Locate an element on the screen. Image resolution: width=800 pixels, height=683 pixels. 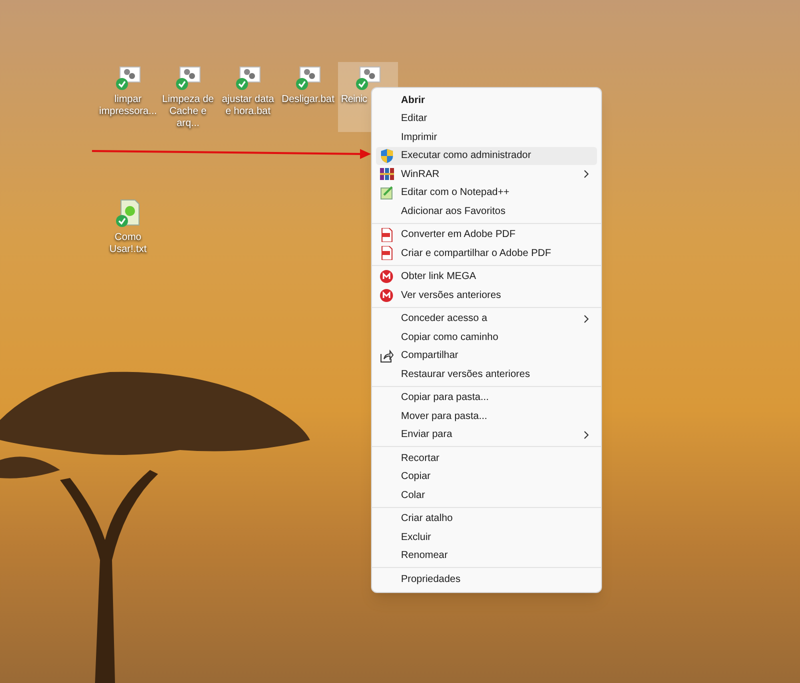
menu-item: Copiar como caminho is located at coordinates (486, 337).